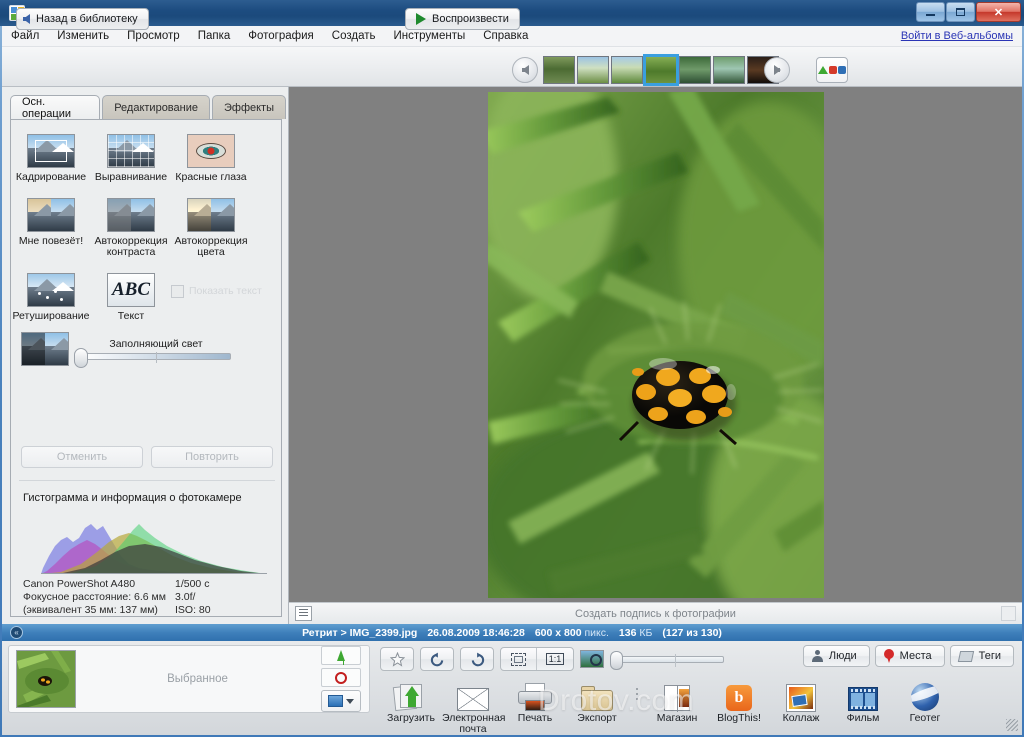 Image resolution: width=1024 pixels, height=737 pixels. I want to click on star-button, so click(397, 659).